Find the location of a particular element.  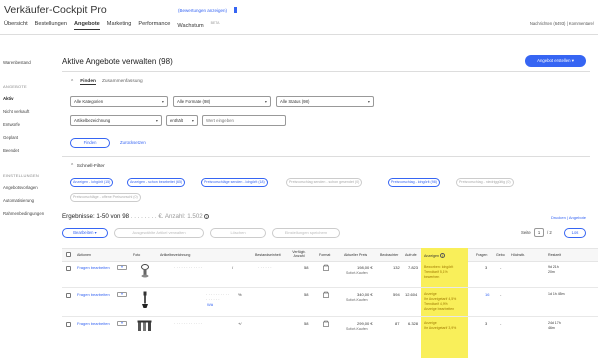

results-count: Ergebnisse: 1-50 von 98 is located at coordinates (96, 216).